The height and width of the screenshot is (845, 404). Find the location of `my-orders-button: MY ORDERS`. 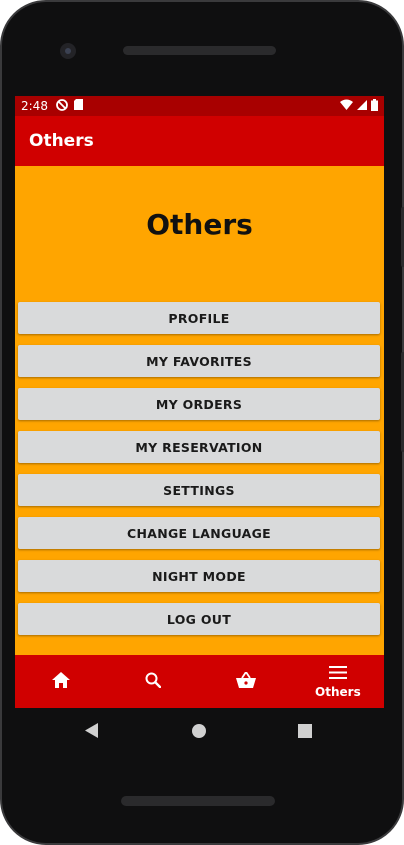

my-orders-button: MY ORDERS is located at coordinates (199, 404).